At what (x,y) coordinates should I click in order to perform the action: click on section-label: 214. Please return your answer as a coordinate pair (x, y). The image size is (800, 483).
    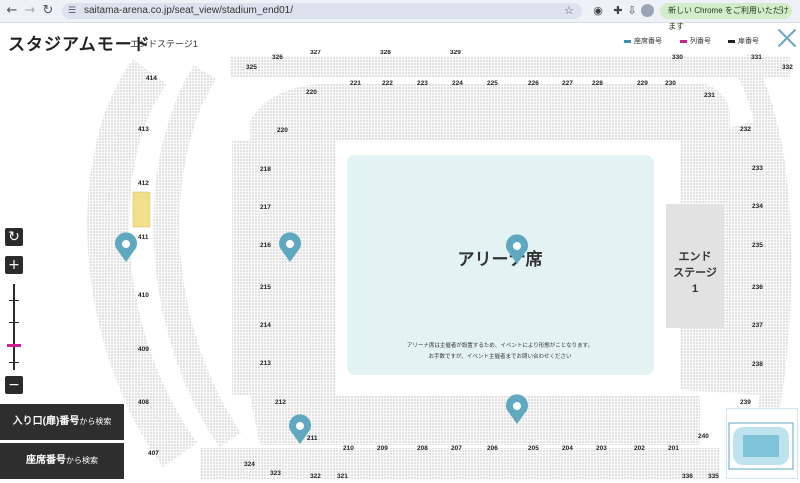
    Looking at the image, I should click on (265, 325).